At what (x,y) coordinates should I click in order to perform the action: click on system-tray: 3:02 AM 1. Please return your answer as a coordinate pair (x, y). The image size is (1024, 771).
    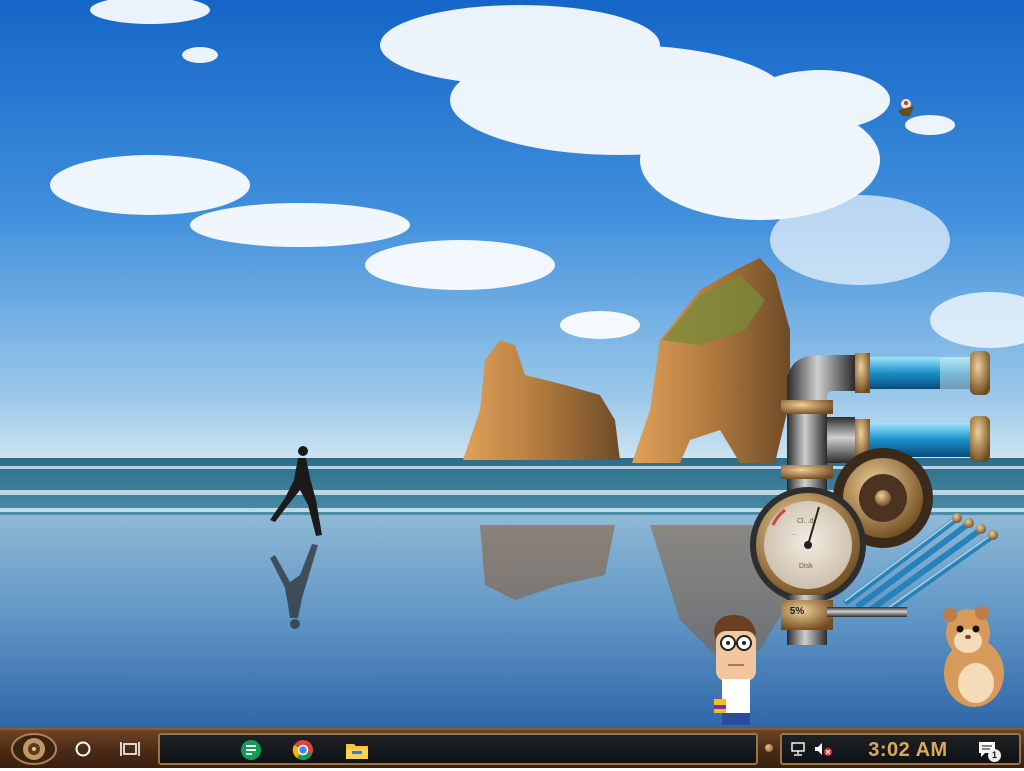
    Looking at the image, I should click on (900, 749).